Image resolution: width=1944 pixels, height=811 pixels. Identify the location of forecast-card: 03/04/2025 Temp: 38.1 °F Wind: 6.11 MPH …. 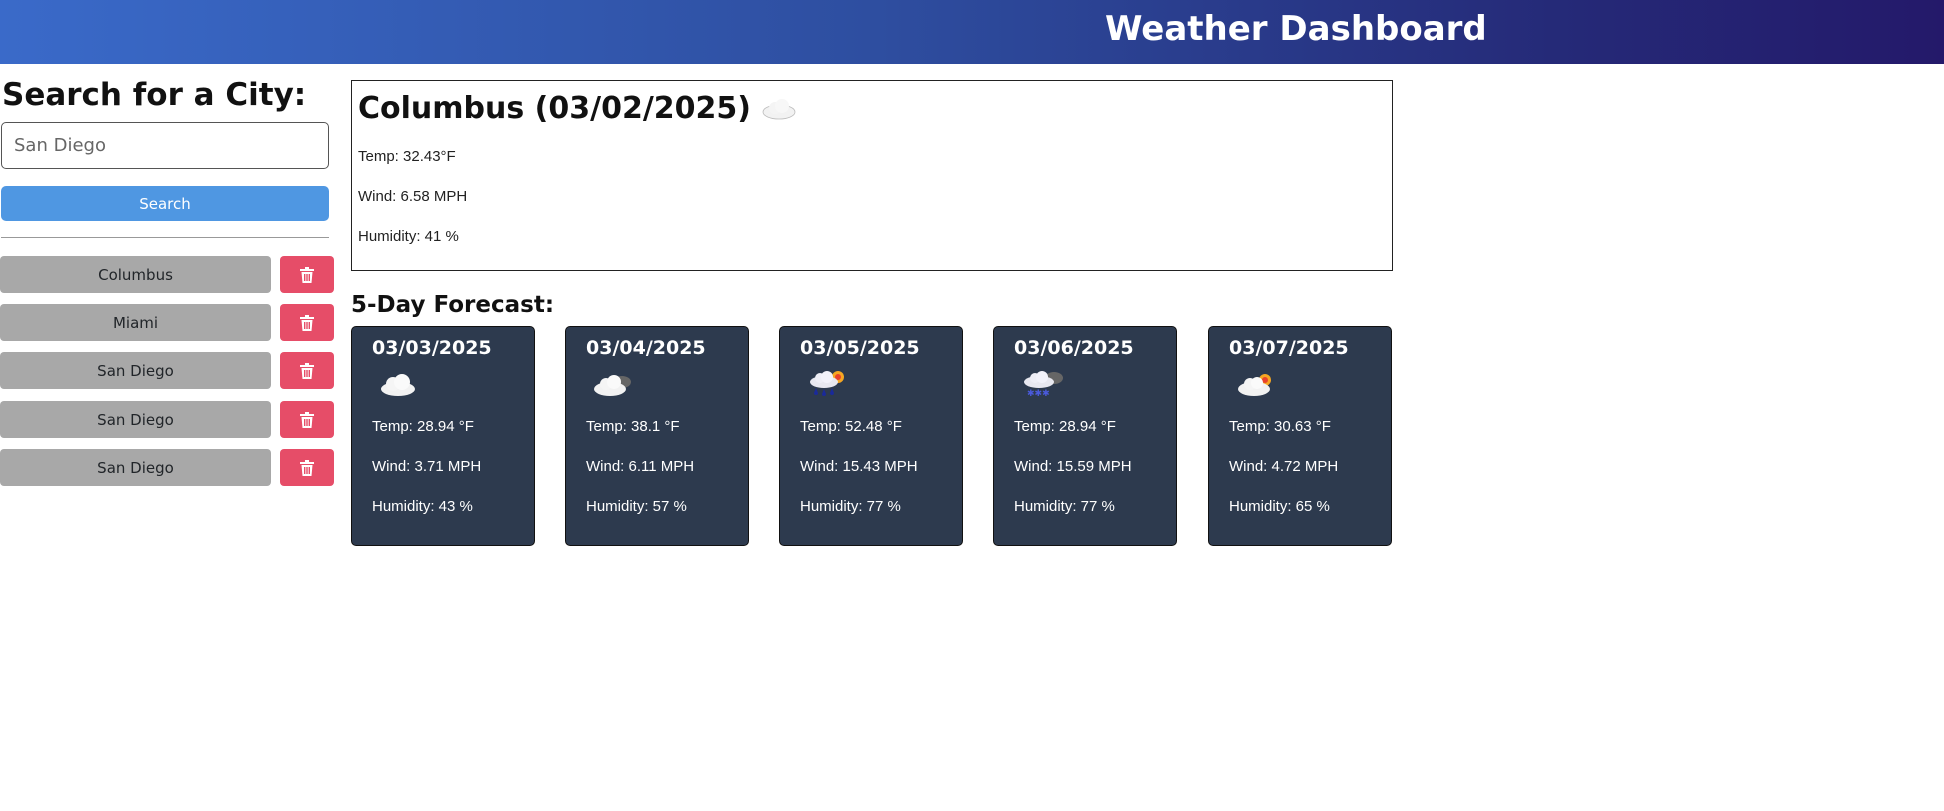
(657, 436).